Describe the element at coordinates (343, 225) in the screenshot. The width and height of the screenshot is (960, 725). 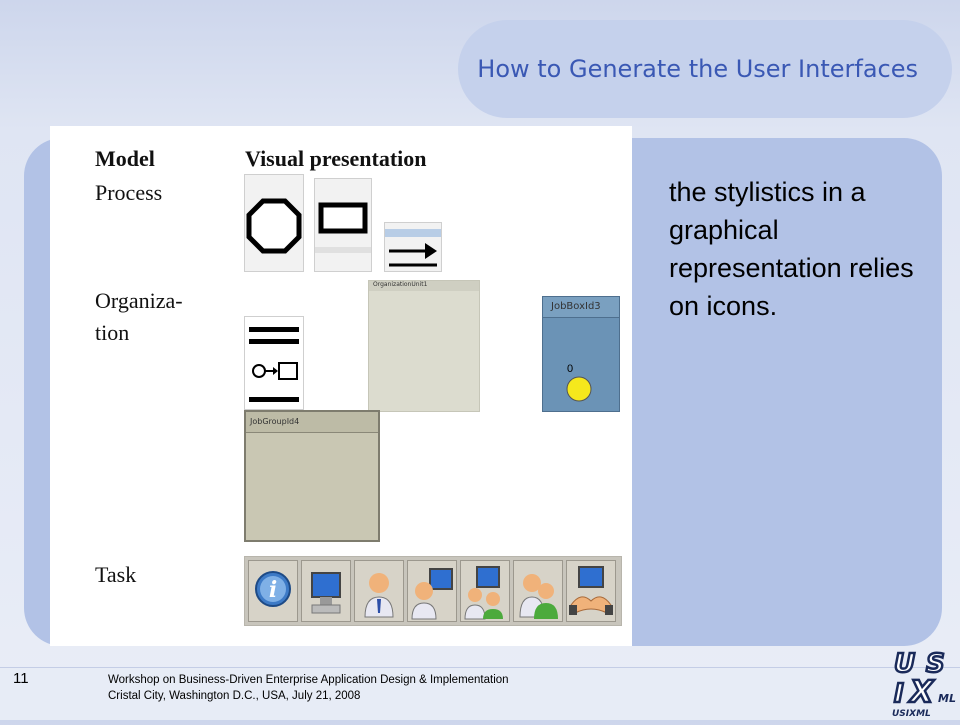
I see `rectangle-icon` at that location.